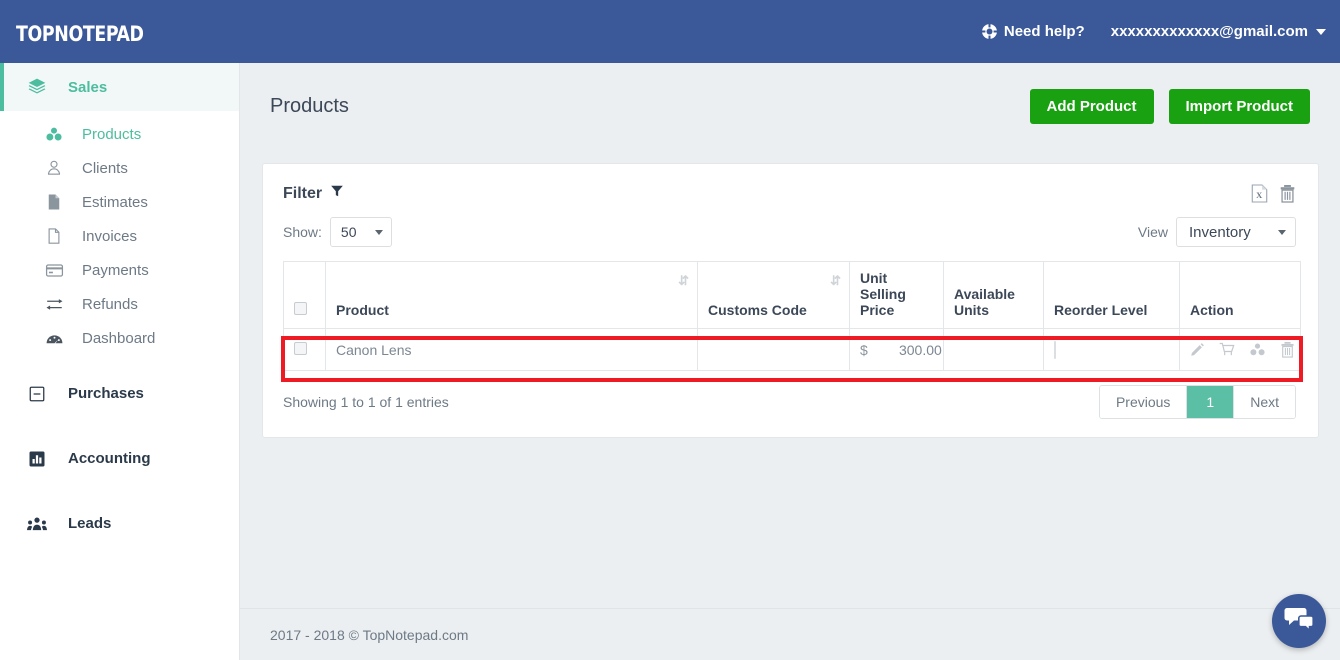 This screenshot has height=660, width=1340. Describe the element at coordinates (1111, 295) in the screenshot. I see `column-header-reorder-level: Reorder Level` at that location.